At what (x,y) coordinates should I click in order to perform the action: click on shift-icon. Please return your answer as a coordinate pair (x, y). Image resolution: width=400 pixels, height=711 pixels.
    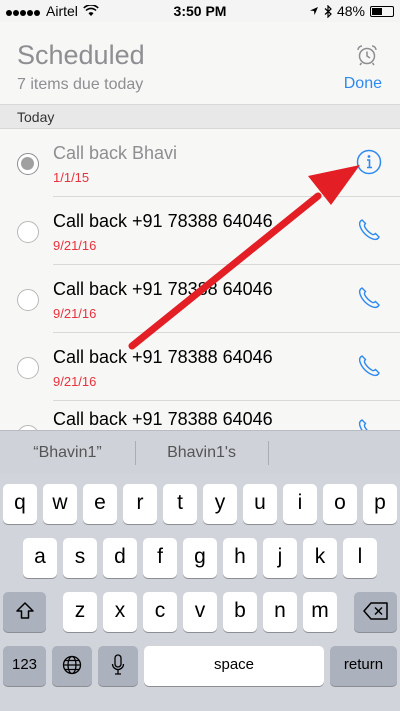
    Looking at the image, I should click on (24, 610).